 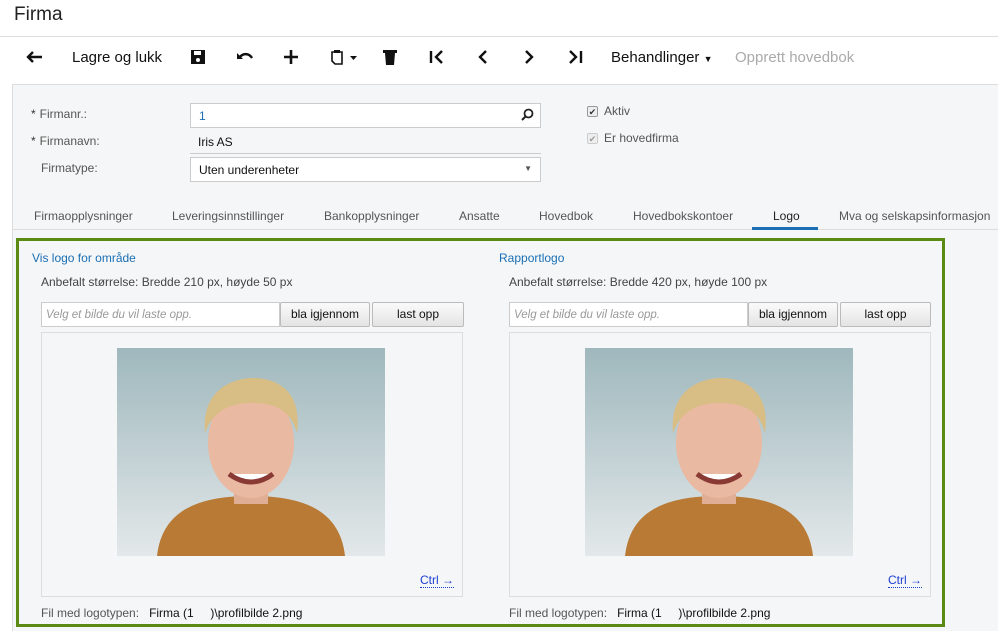 What do you see at coordinates (793, 314) in the screenshot?
I see `report-logo-browse-button: bla igjennom` at bounding box center [793, 314].